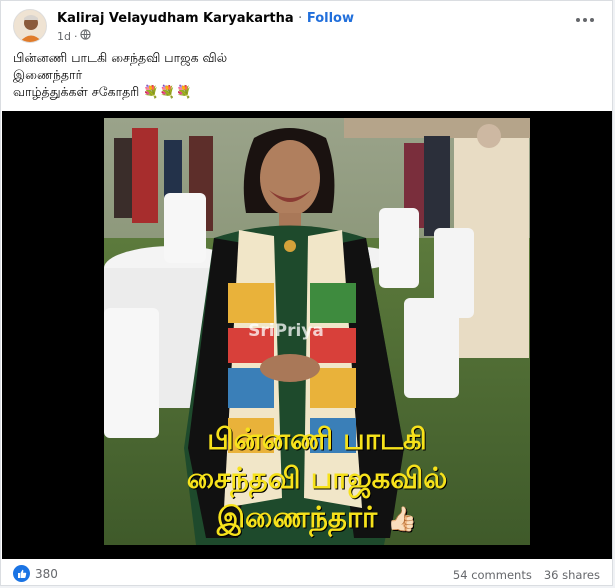 Image resolution: width=615 pixels, height=588 pixels. What do you see at coordinates (48, 74) in the screenshot?
I see `post-text-line-2: இணைந்தார்` at bounding box center [48, 74].